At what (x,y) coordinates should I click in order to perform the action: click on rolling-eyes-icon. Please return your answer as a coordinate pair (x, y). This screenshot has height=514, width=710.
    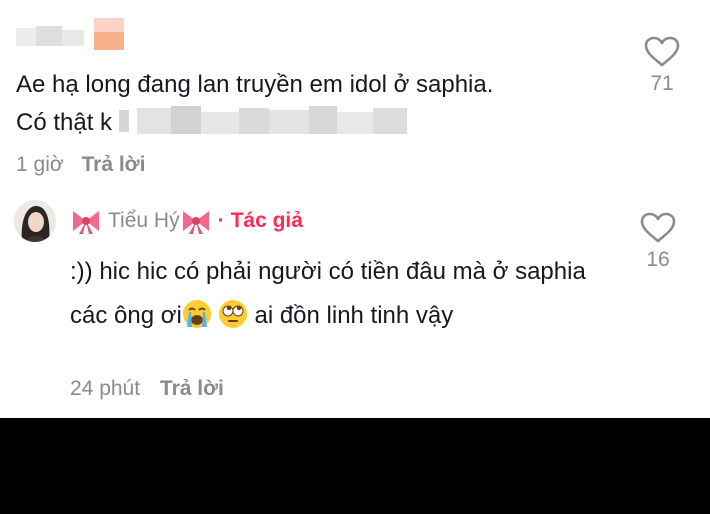
    Looking at the image, I should click on (232, 313).